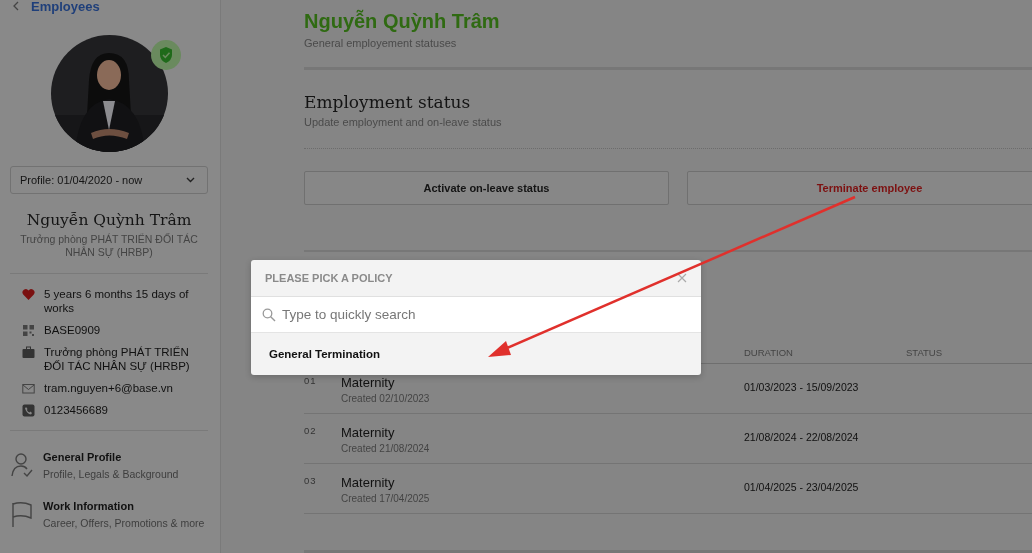  Describe the element at coordinates (109, 6) in the screenshot. I see `back-link: Employees` at that location.